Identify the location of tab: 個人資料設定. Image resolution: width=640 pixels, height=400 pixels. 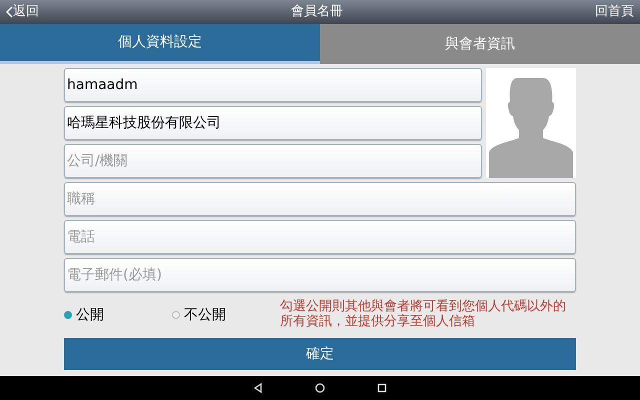
(160, 44).